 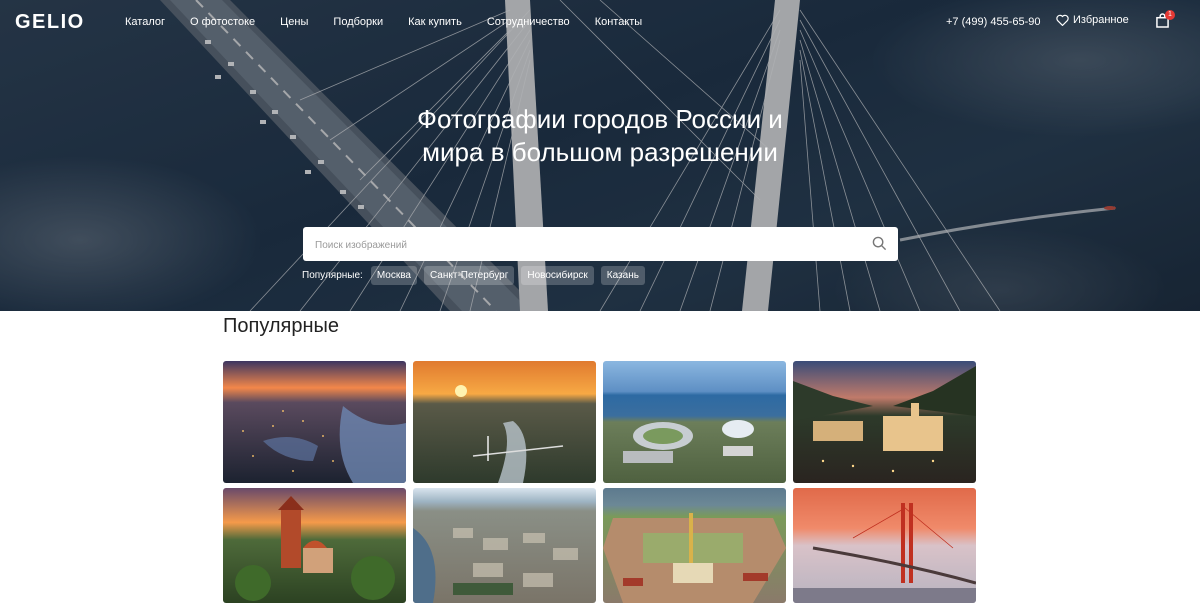 I want to click on tag-moscow: Москва, so click(x=393, y=275).